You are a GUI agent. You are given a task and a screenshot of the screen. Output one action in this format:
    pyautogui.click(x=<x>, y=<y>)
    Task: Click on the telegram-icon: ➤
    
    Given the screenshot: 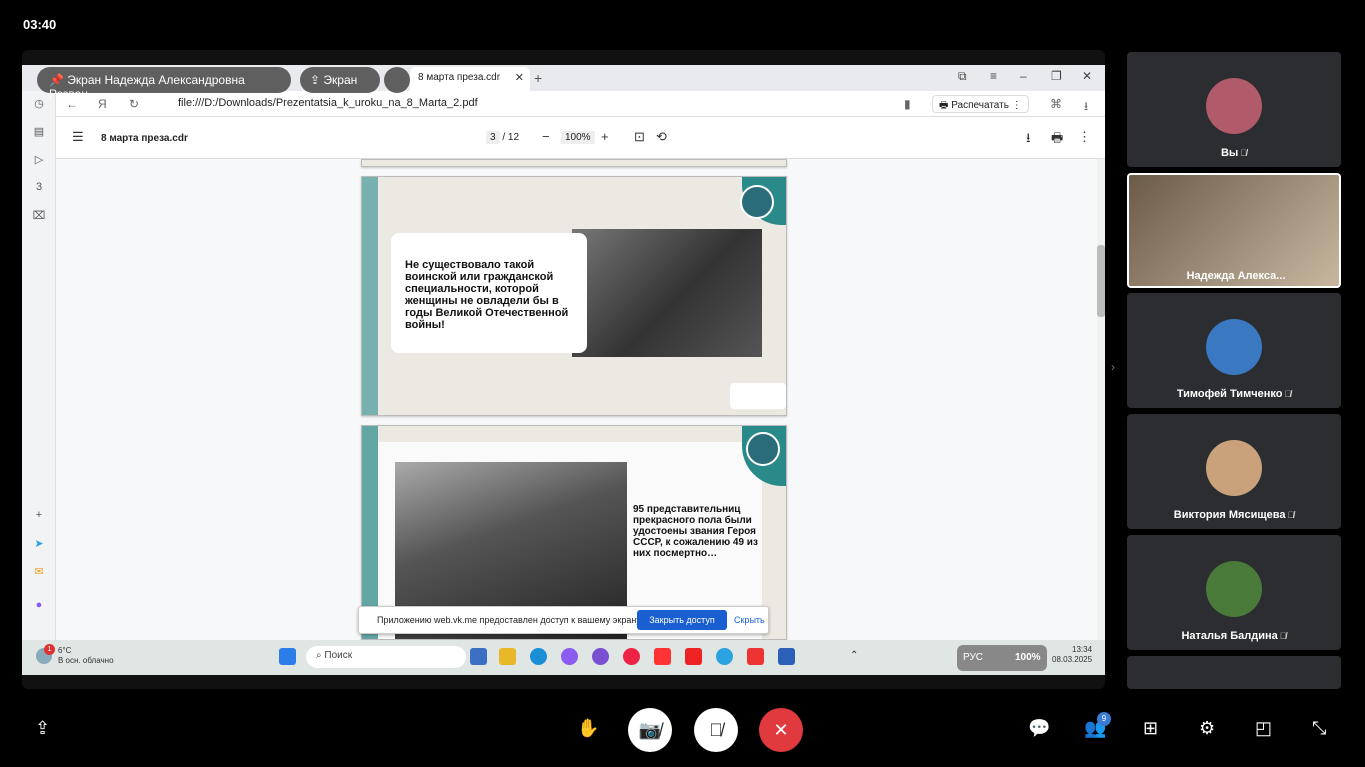 What is the action you would take?
    pyautogui.click(x=39, y=544)
    